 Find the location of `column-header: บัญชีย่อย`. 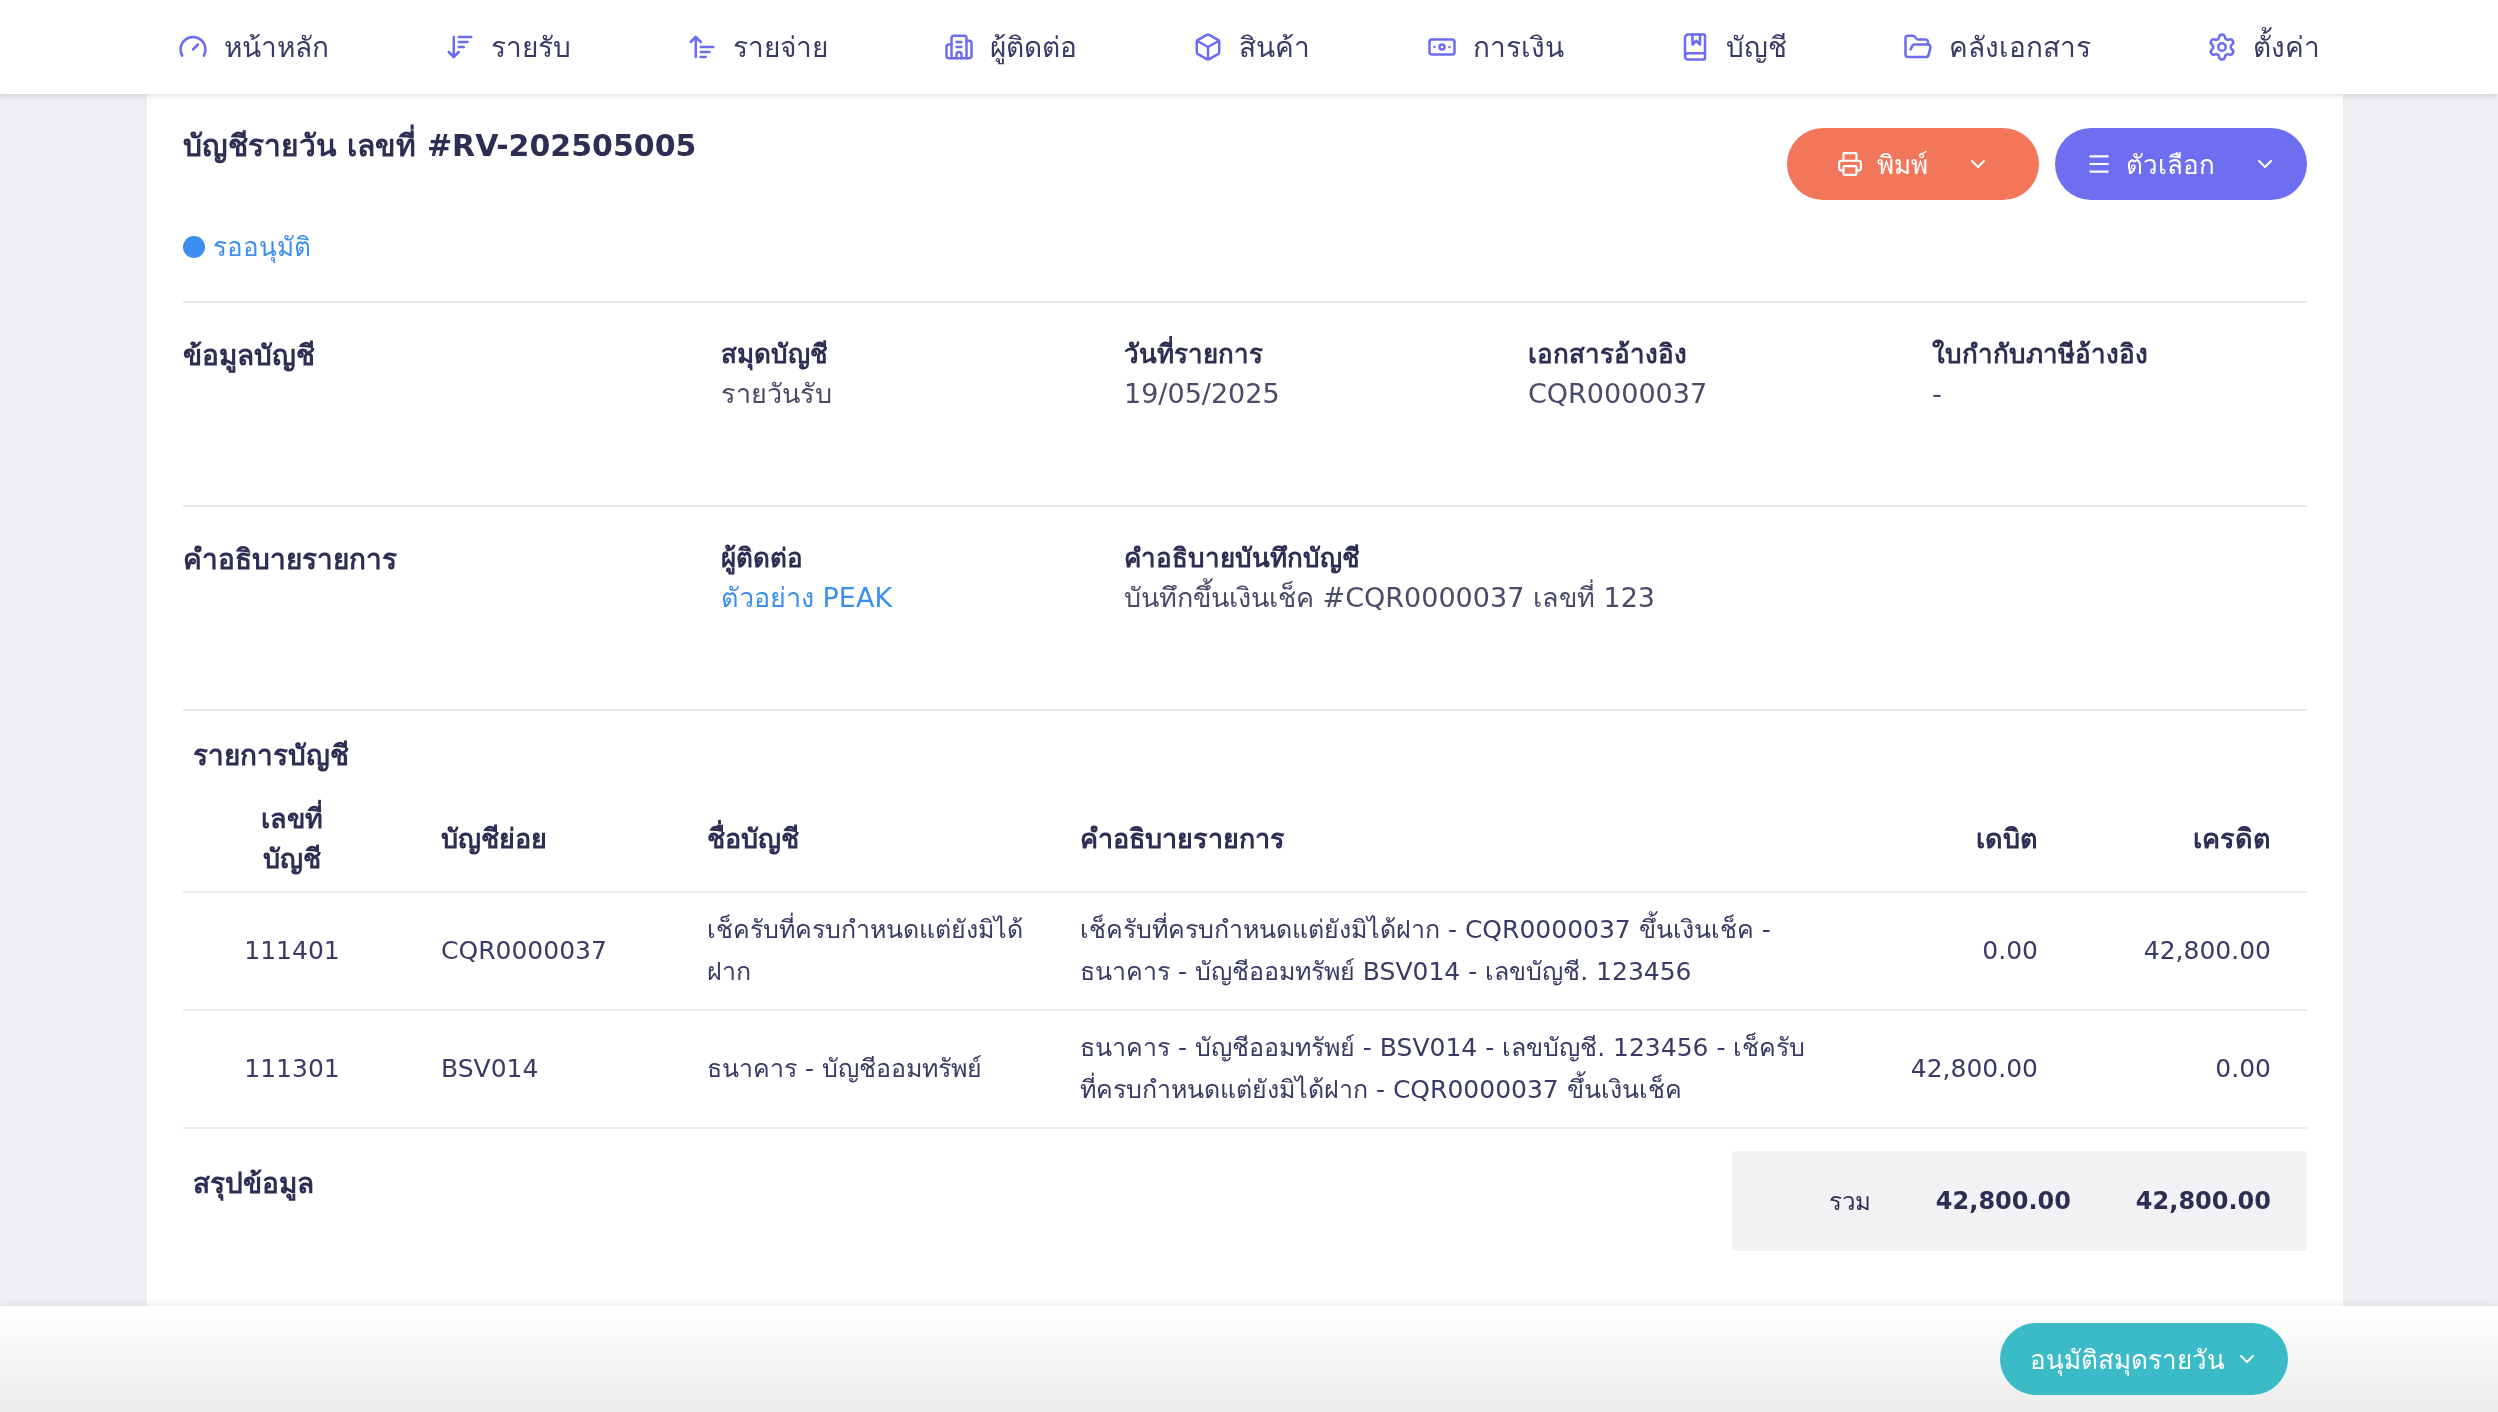

column-header: บัญชีย่อย is located at coordinates (574, 839).